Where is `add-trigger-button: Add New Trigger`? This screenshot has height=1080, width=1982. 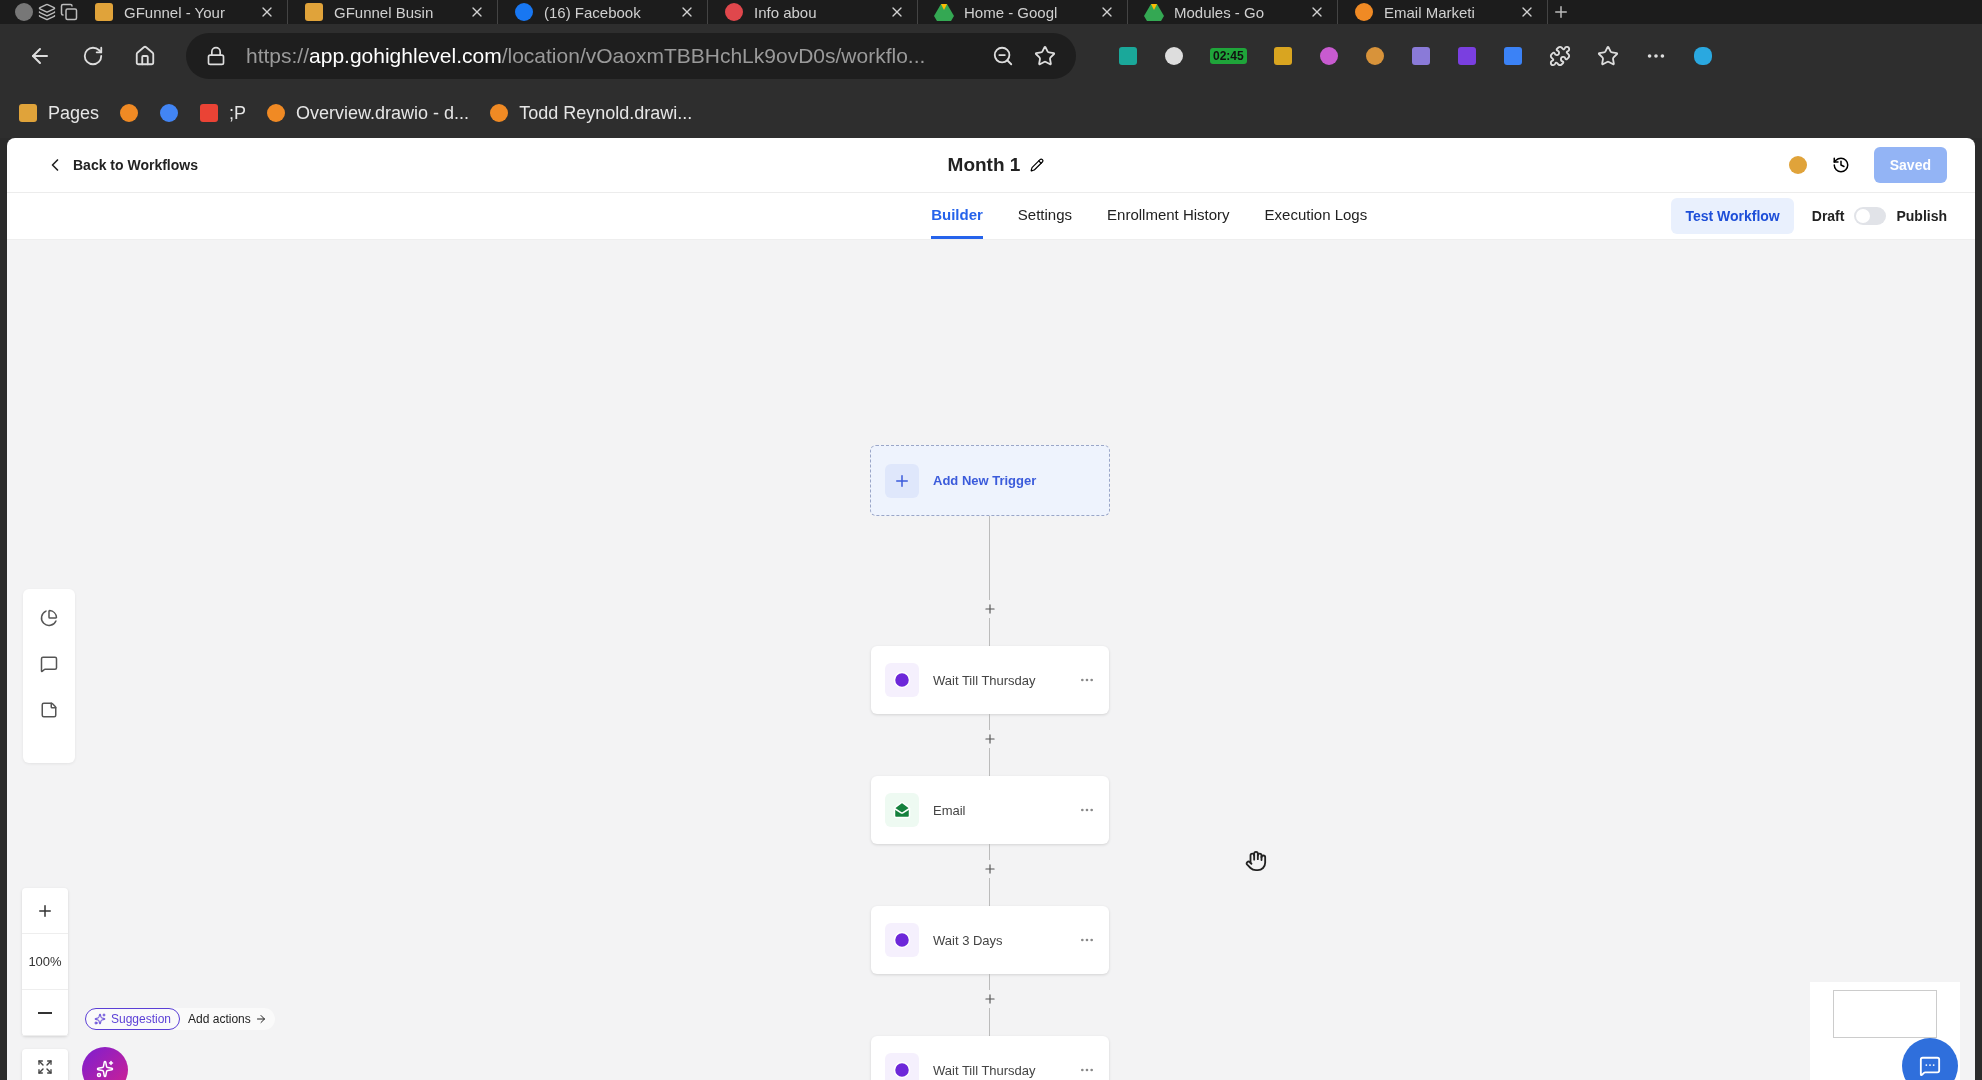
add-trigger-button: Add New Trigger is located at coordinates (990, 480).